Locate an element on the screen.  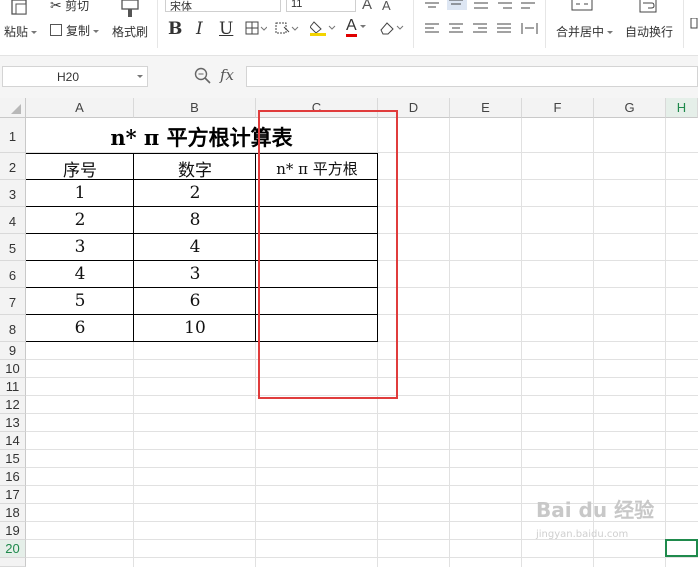
format-painter-label: 格式刷 is located at coordinates (130, 32).